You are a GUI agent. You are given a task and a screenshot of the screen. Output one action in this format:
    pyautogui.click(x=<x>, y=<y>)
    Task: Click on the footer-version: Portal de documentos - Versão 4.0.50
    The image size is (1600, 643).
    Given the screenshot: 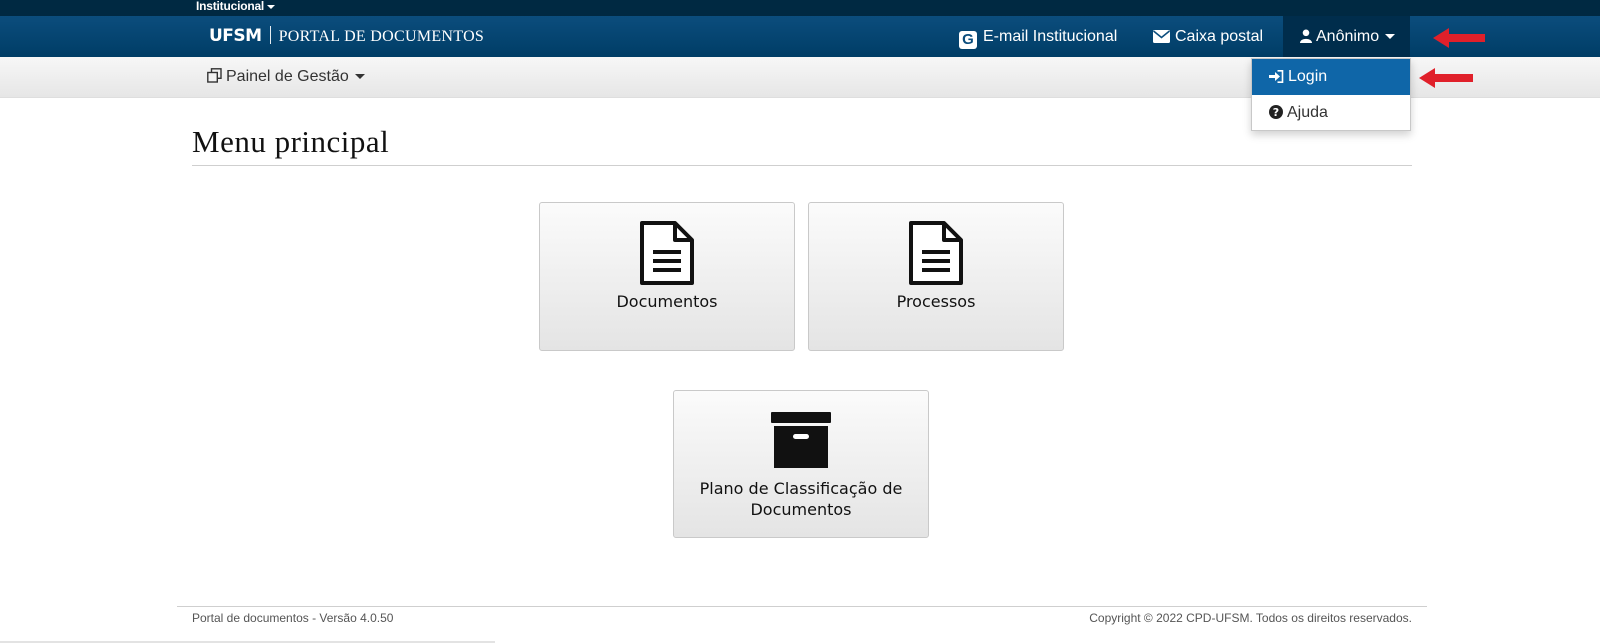 What is the action you would take?
    pyautogui.click(x=293, y=618)
    